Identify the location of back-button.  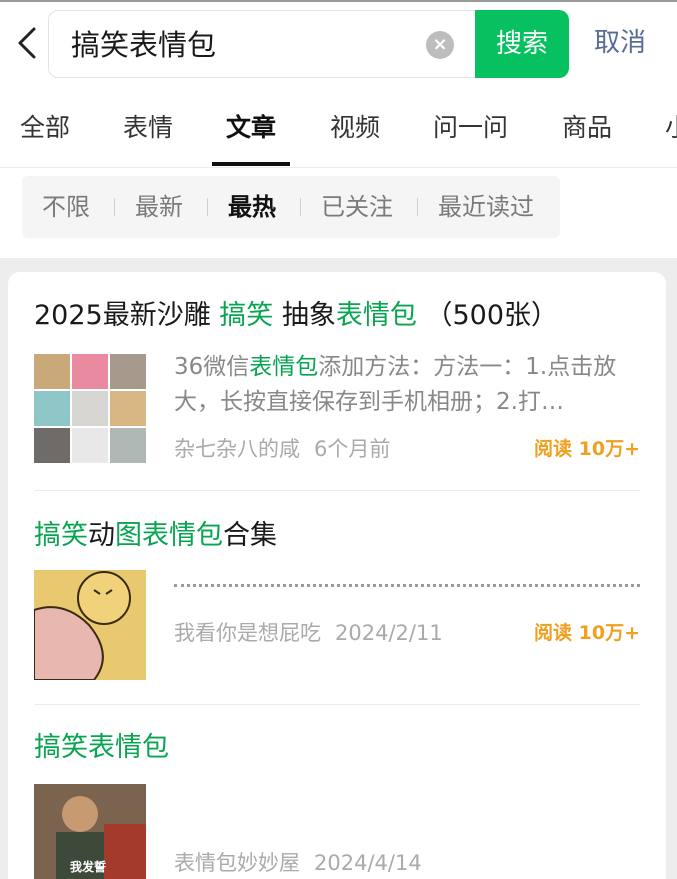
(28, 43).